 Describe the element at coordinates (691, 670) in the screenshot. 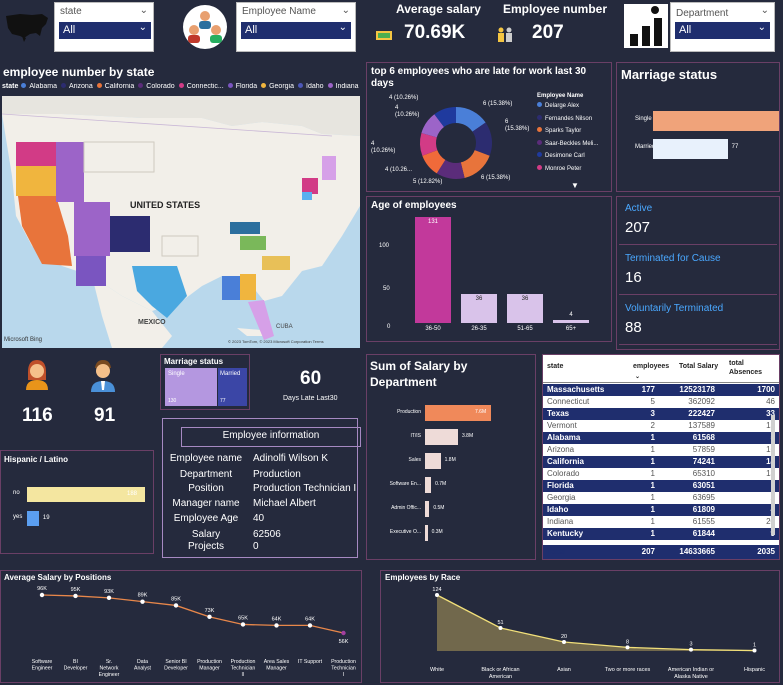

I see `race-x-label-line: American Indian or` at that location.